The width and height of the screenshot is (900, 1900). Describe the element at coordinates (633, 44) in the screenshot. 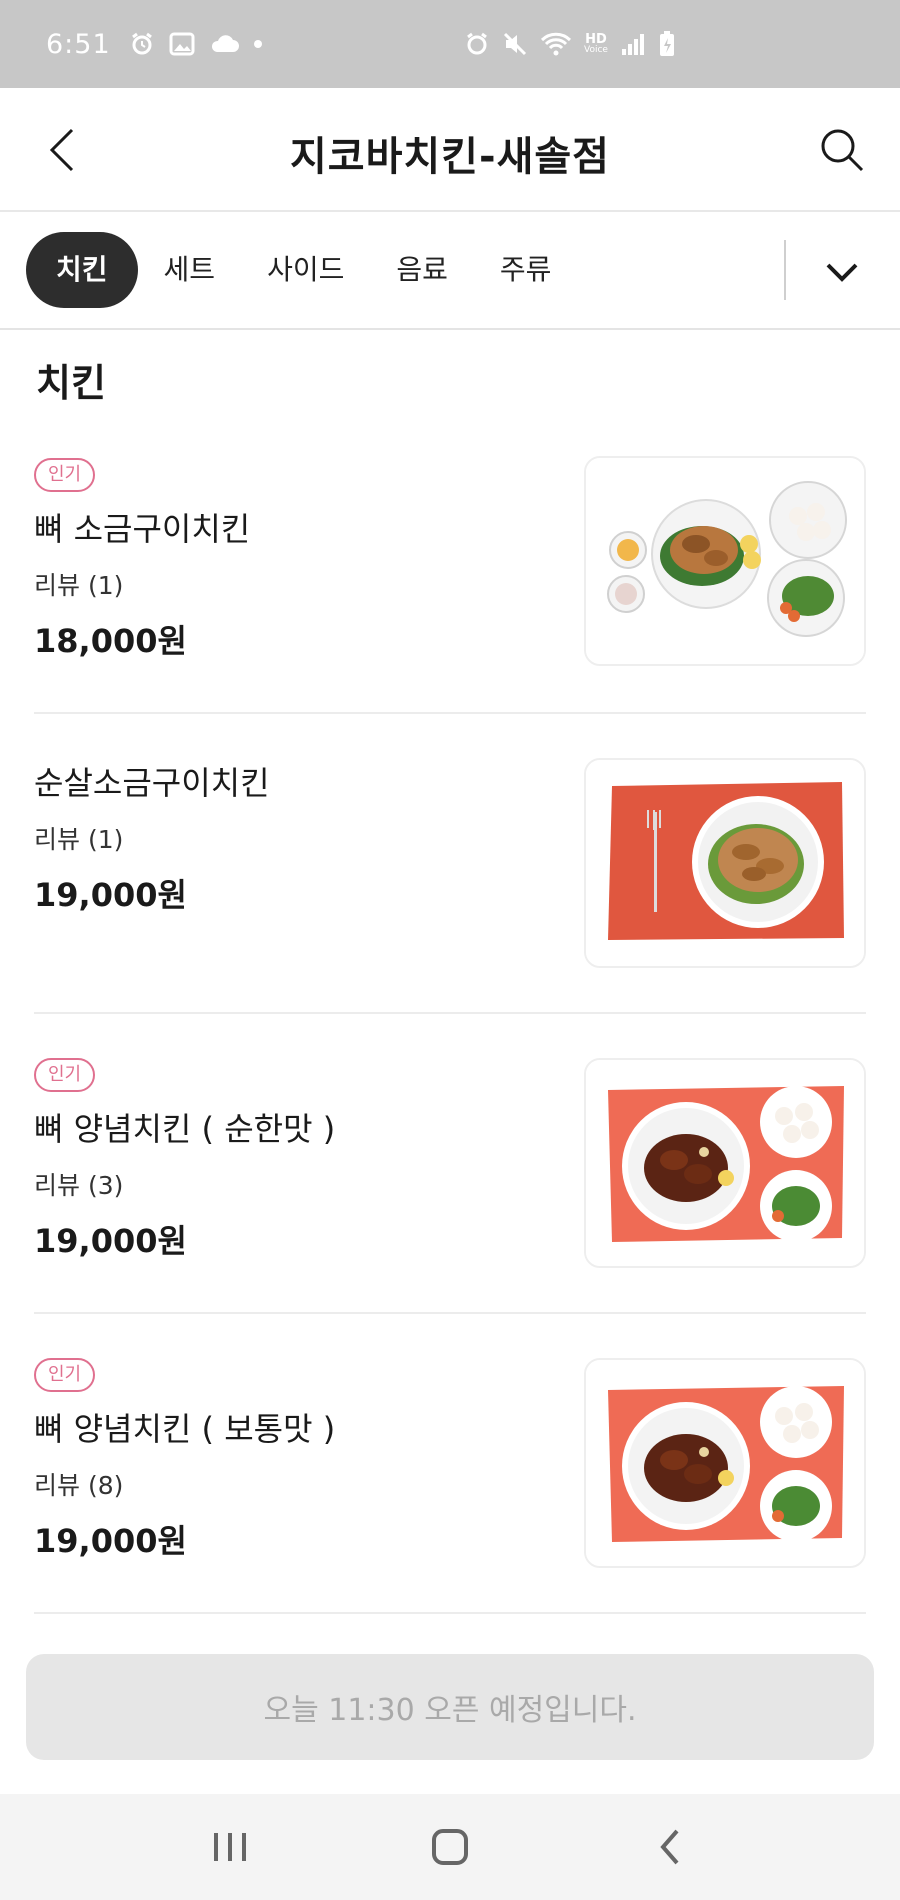

I see `signal-icon` at that location.